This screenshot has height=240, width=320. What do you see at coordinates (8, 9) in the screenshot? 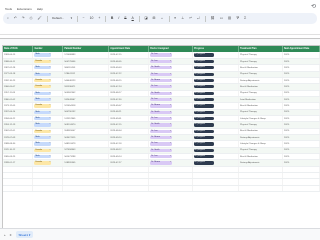
I see `menu-tools: Tools` at bounding box center [8, 9].